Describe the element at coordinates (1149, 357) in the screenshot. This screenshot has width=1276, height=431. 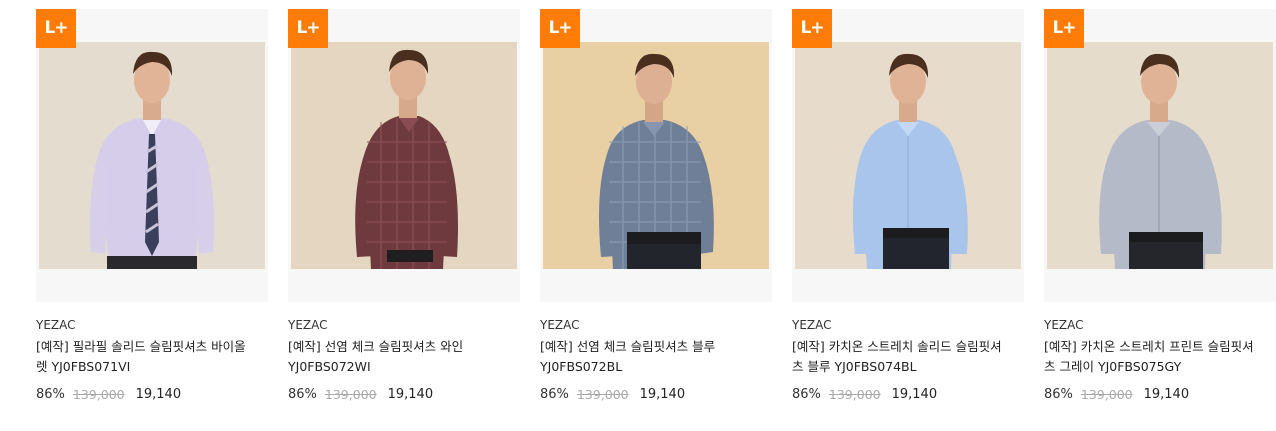
I see `product-name: [예작] 카치온 스트레치 프린트 슬림핏셔츠 그레이 YJ0FBS075GY` at that location.